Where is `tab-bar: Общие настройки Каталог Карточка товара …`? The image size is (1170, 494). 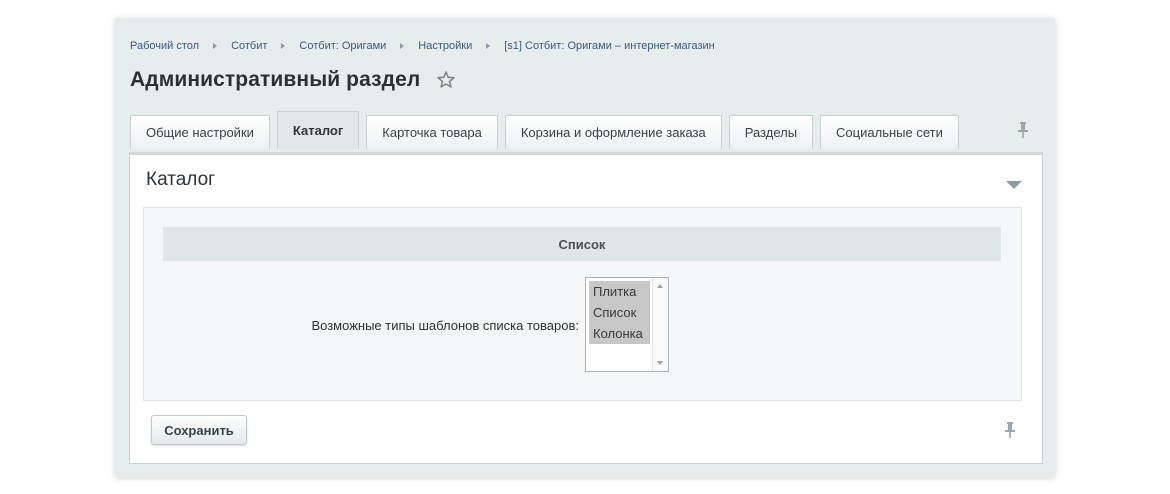 tab-bar: Общие настройки Каталог Карточка товара … is located at coordinates (548, 130).